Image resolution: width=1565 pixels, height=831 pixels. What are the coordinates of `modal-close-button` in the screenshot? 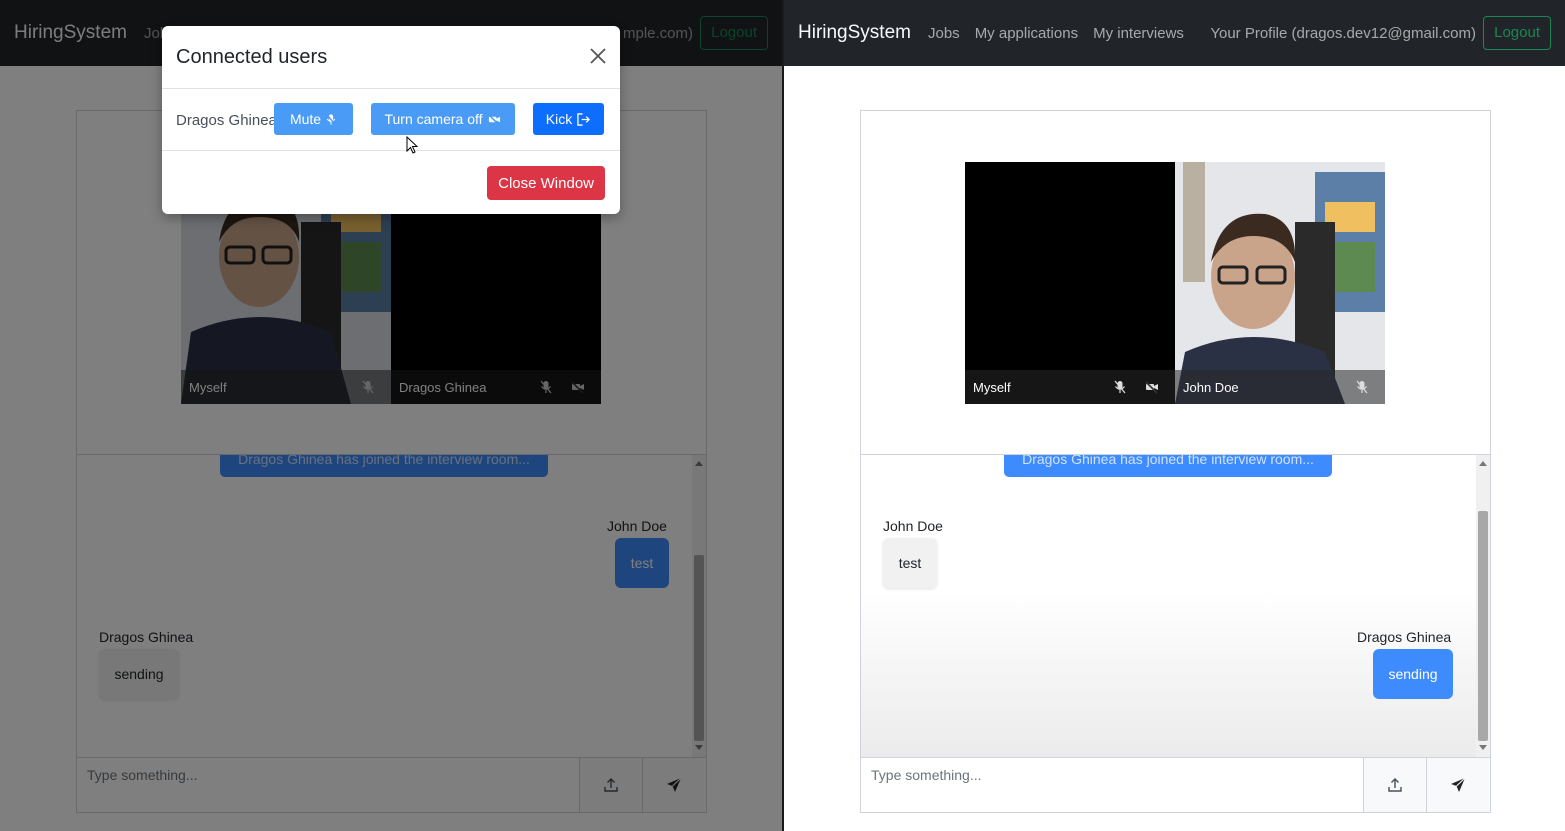 It's located at (598, 56).